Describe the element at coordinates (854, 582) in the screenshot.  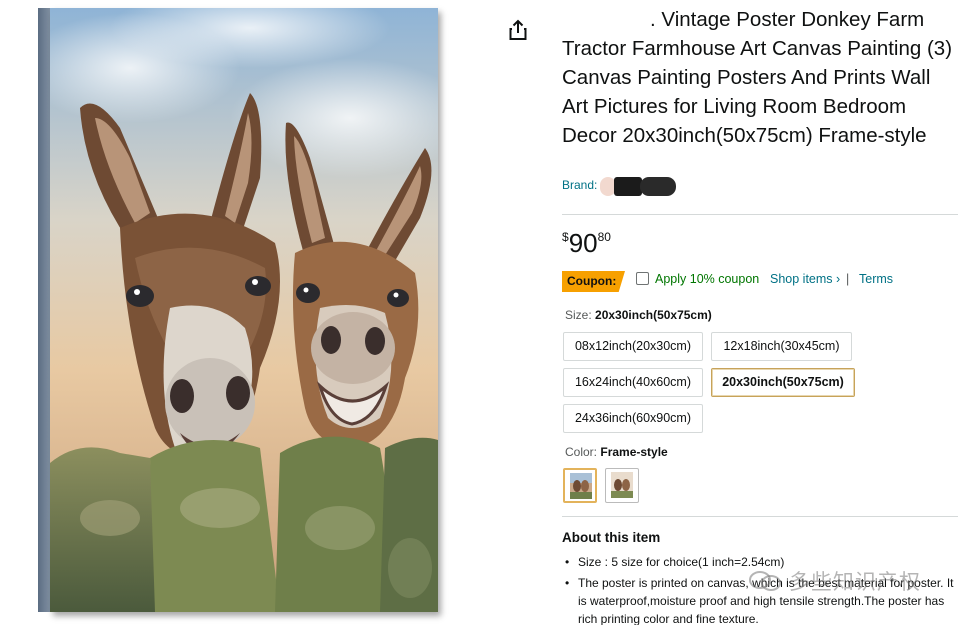
I see `watermark-text: 多些知识产权` at that location.